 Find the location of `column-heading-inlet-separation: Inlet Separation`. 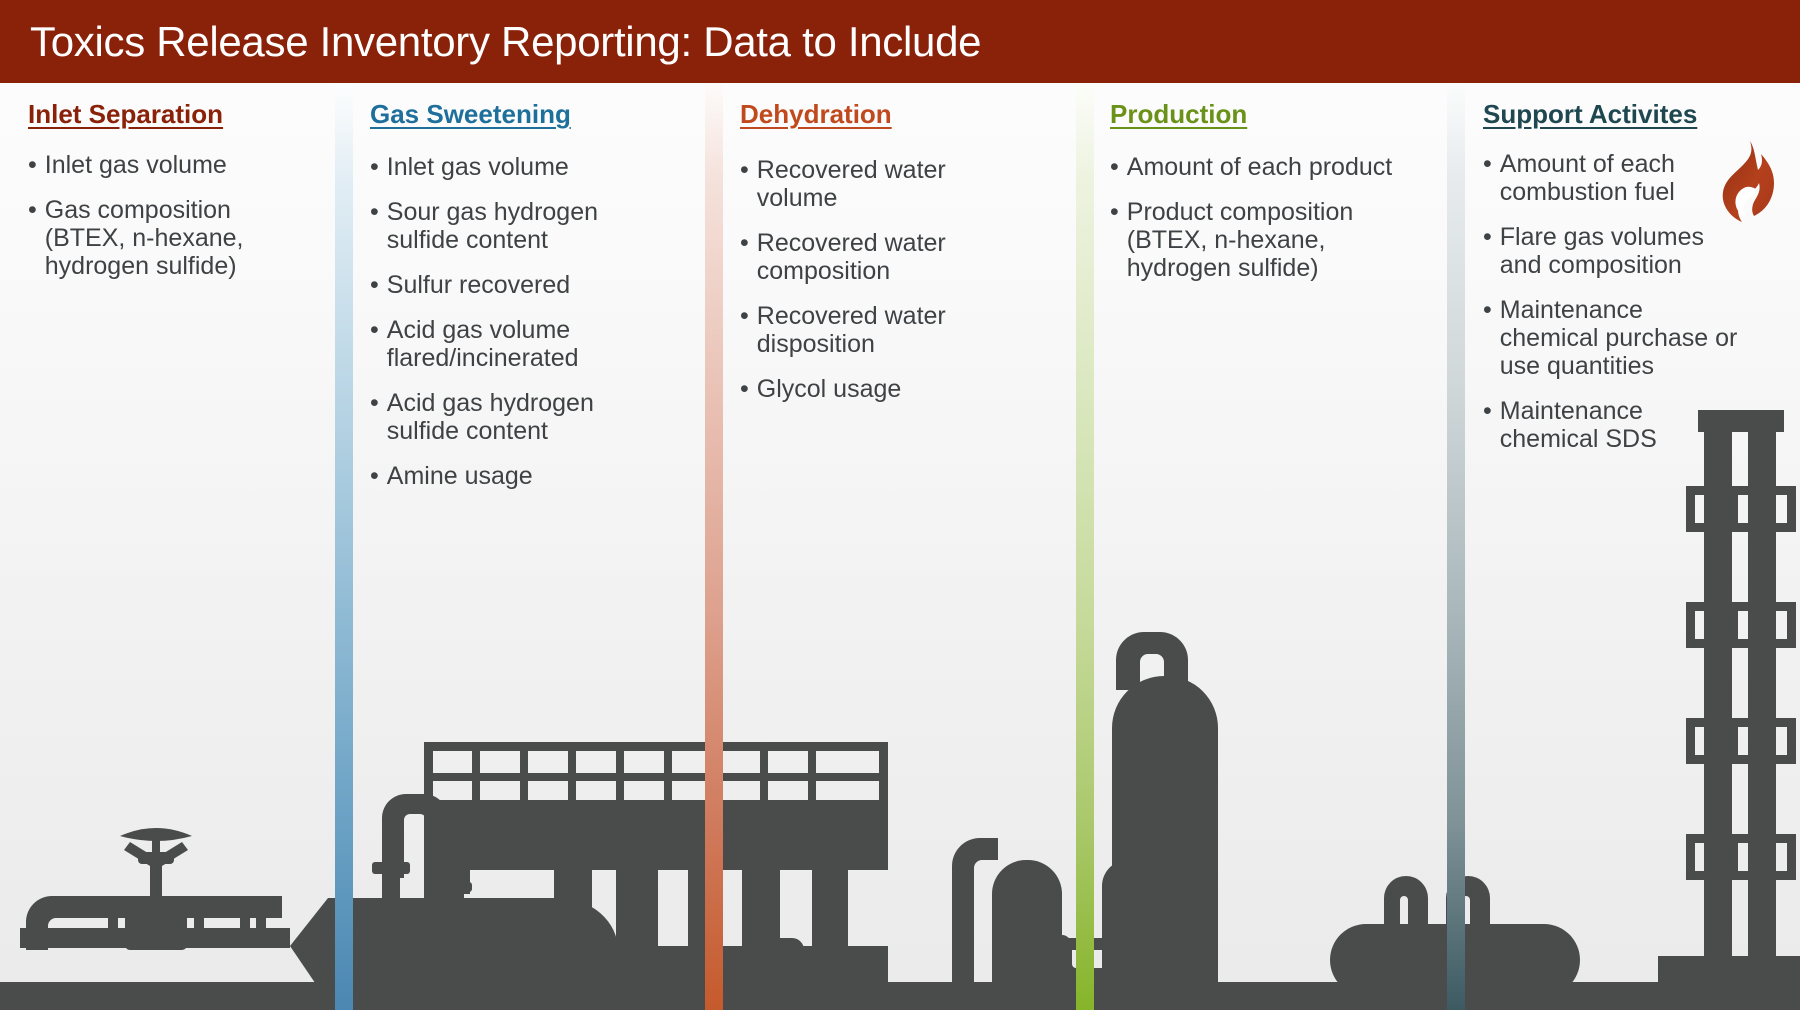

column-heading-inlet-separation: Inlet Separation is located at coordinates (126, 114).